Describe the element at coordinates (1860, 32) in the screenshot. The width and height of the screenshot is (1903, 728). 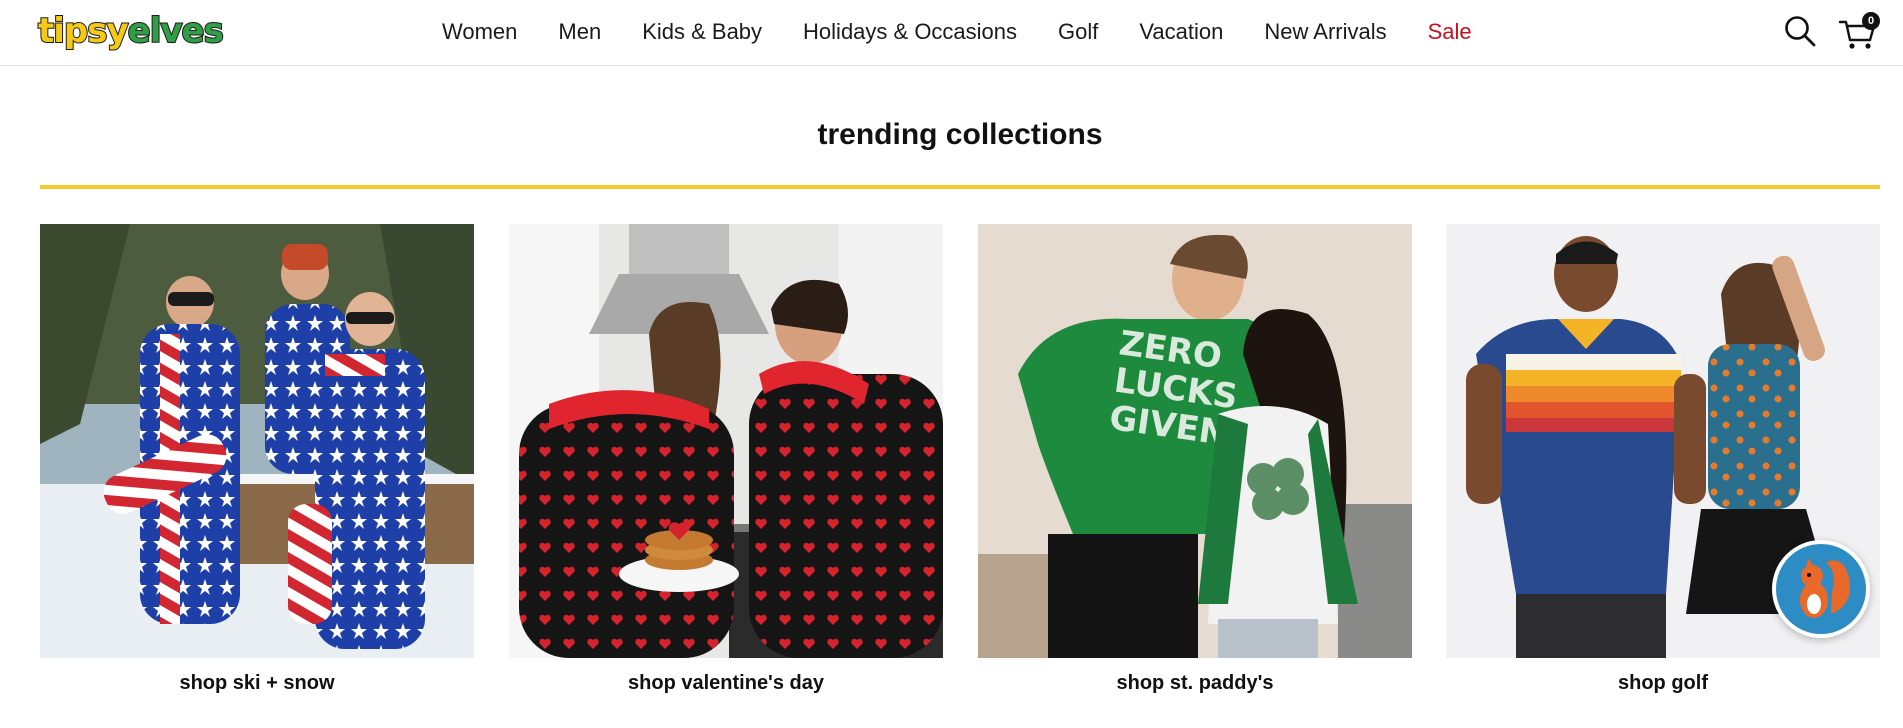
I see `cart-button: 0` at that location.